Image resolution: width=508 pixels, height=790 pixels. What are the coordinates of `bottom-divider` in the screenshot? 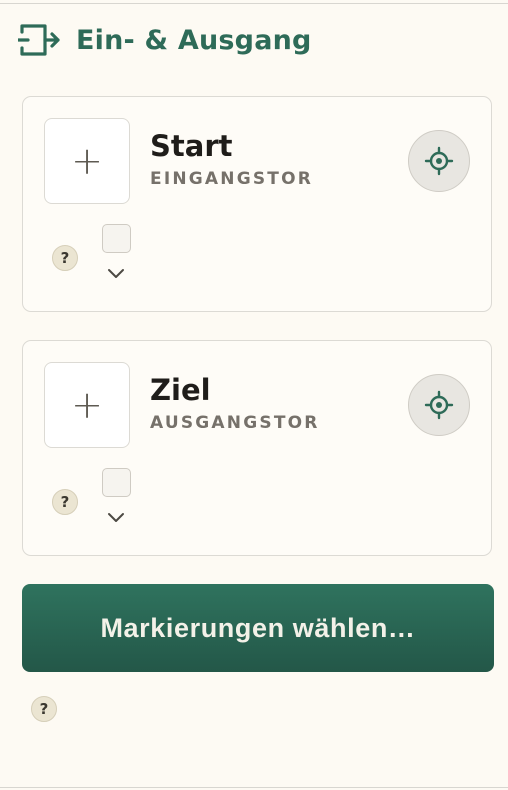 It's located at (254, 787).